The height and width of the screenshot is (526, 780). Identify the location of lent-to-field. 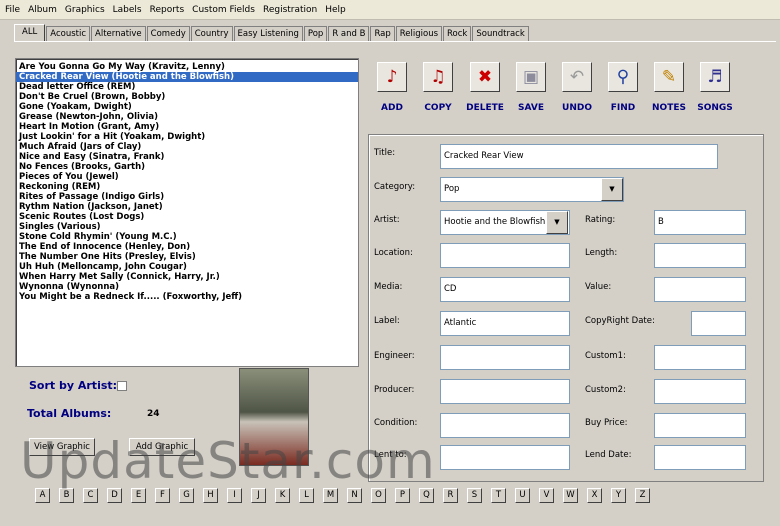
(505, 457).